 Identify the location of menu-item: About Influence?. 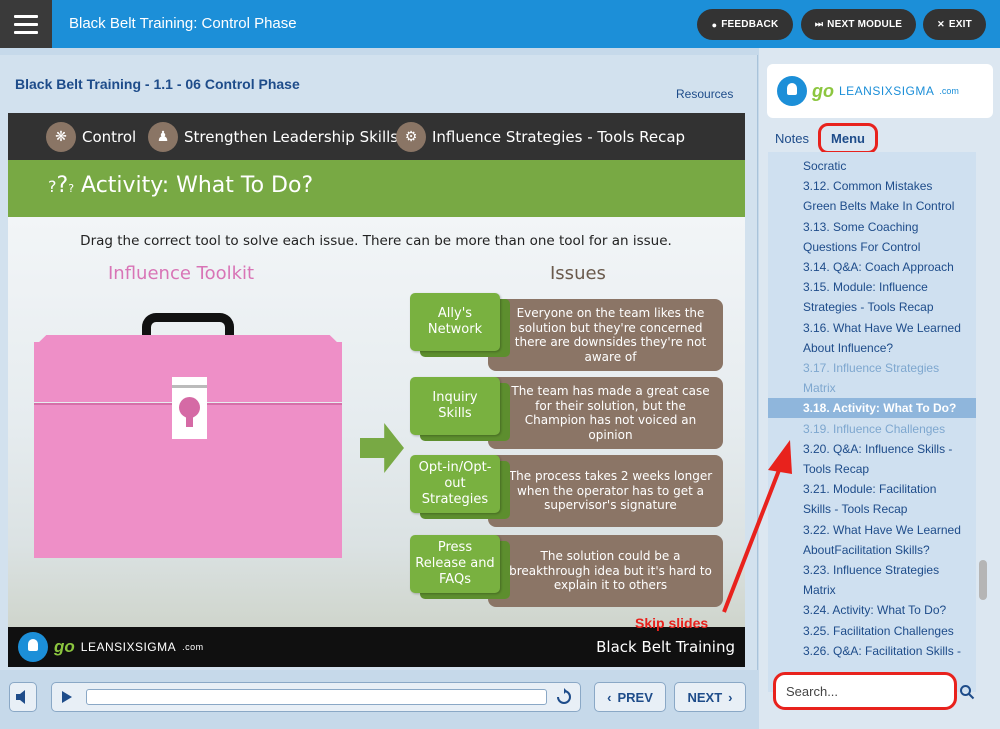
(872, 348).